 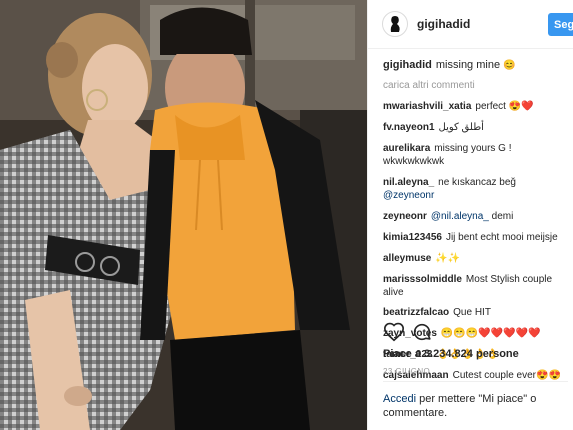 What do you see at coordinates (405, 216) in the screenshot?
I see `comment-username: zeyneonr` at bounding box center [405, 216].